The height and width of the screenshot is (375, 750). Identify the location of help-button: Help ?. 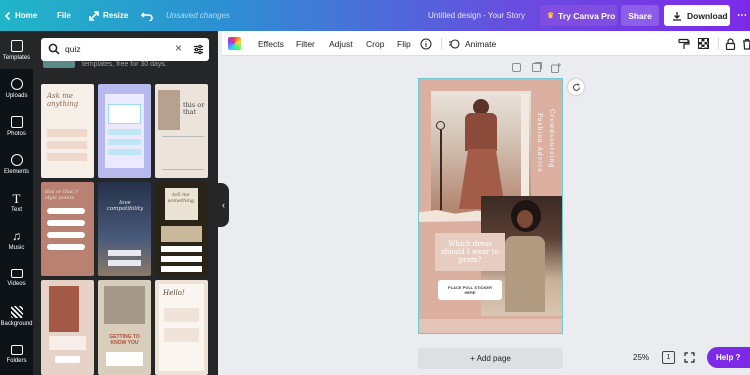
(728, 357).